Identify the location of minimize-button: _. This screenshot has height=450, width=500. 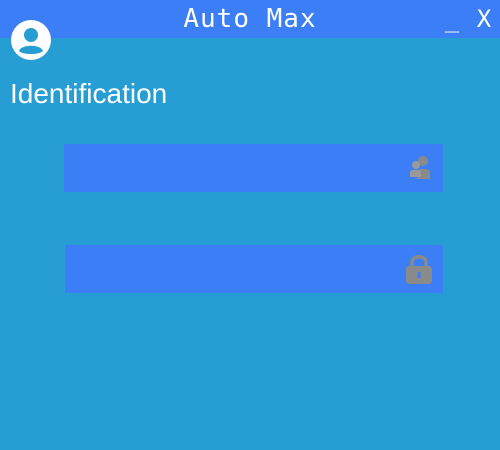
(452, 19).